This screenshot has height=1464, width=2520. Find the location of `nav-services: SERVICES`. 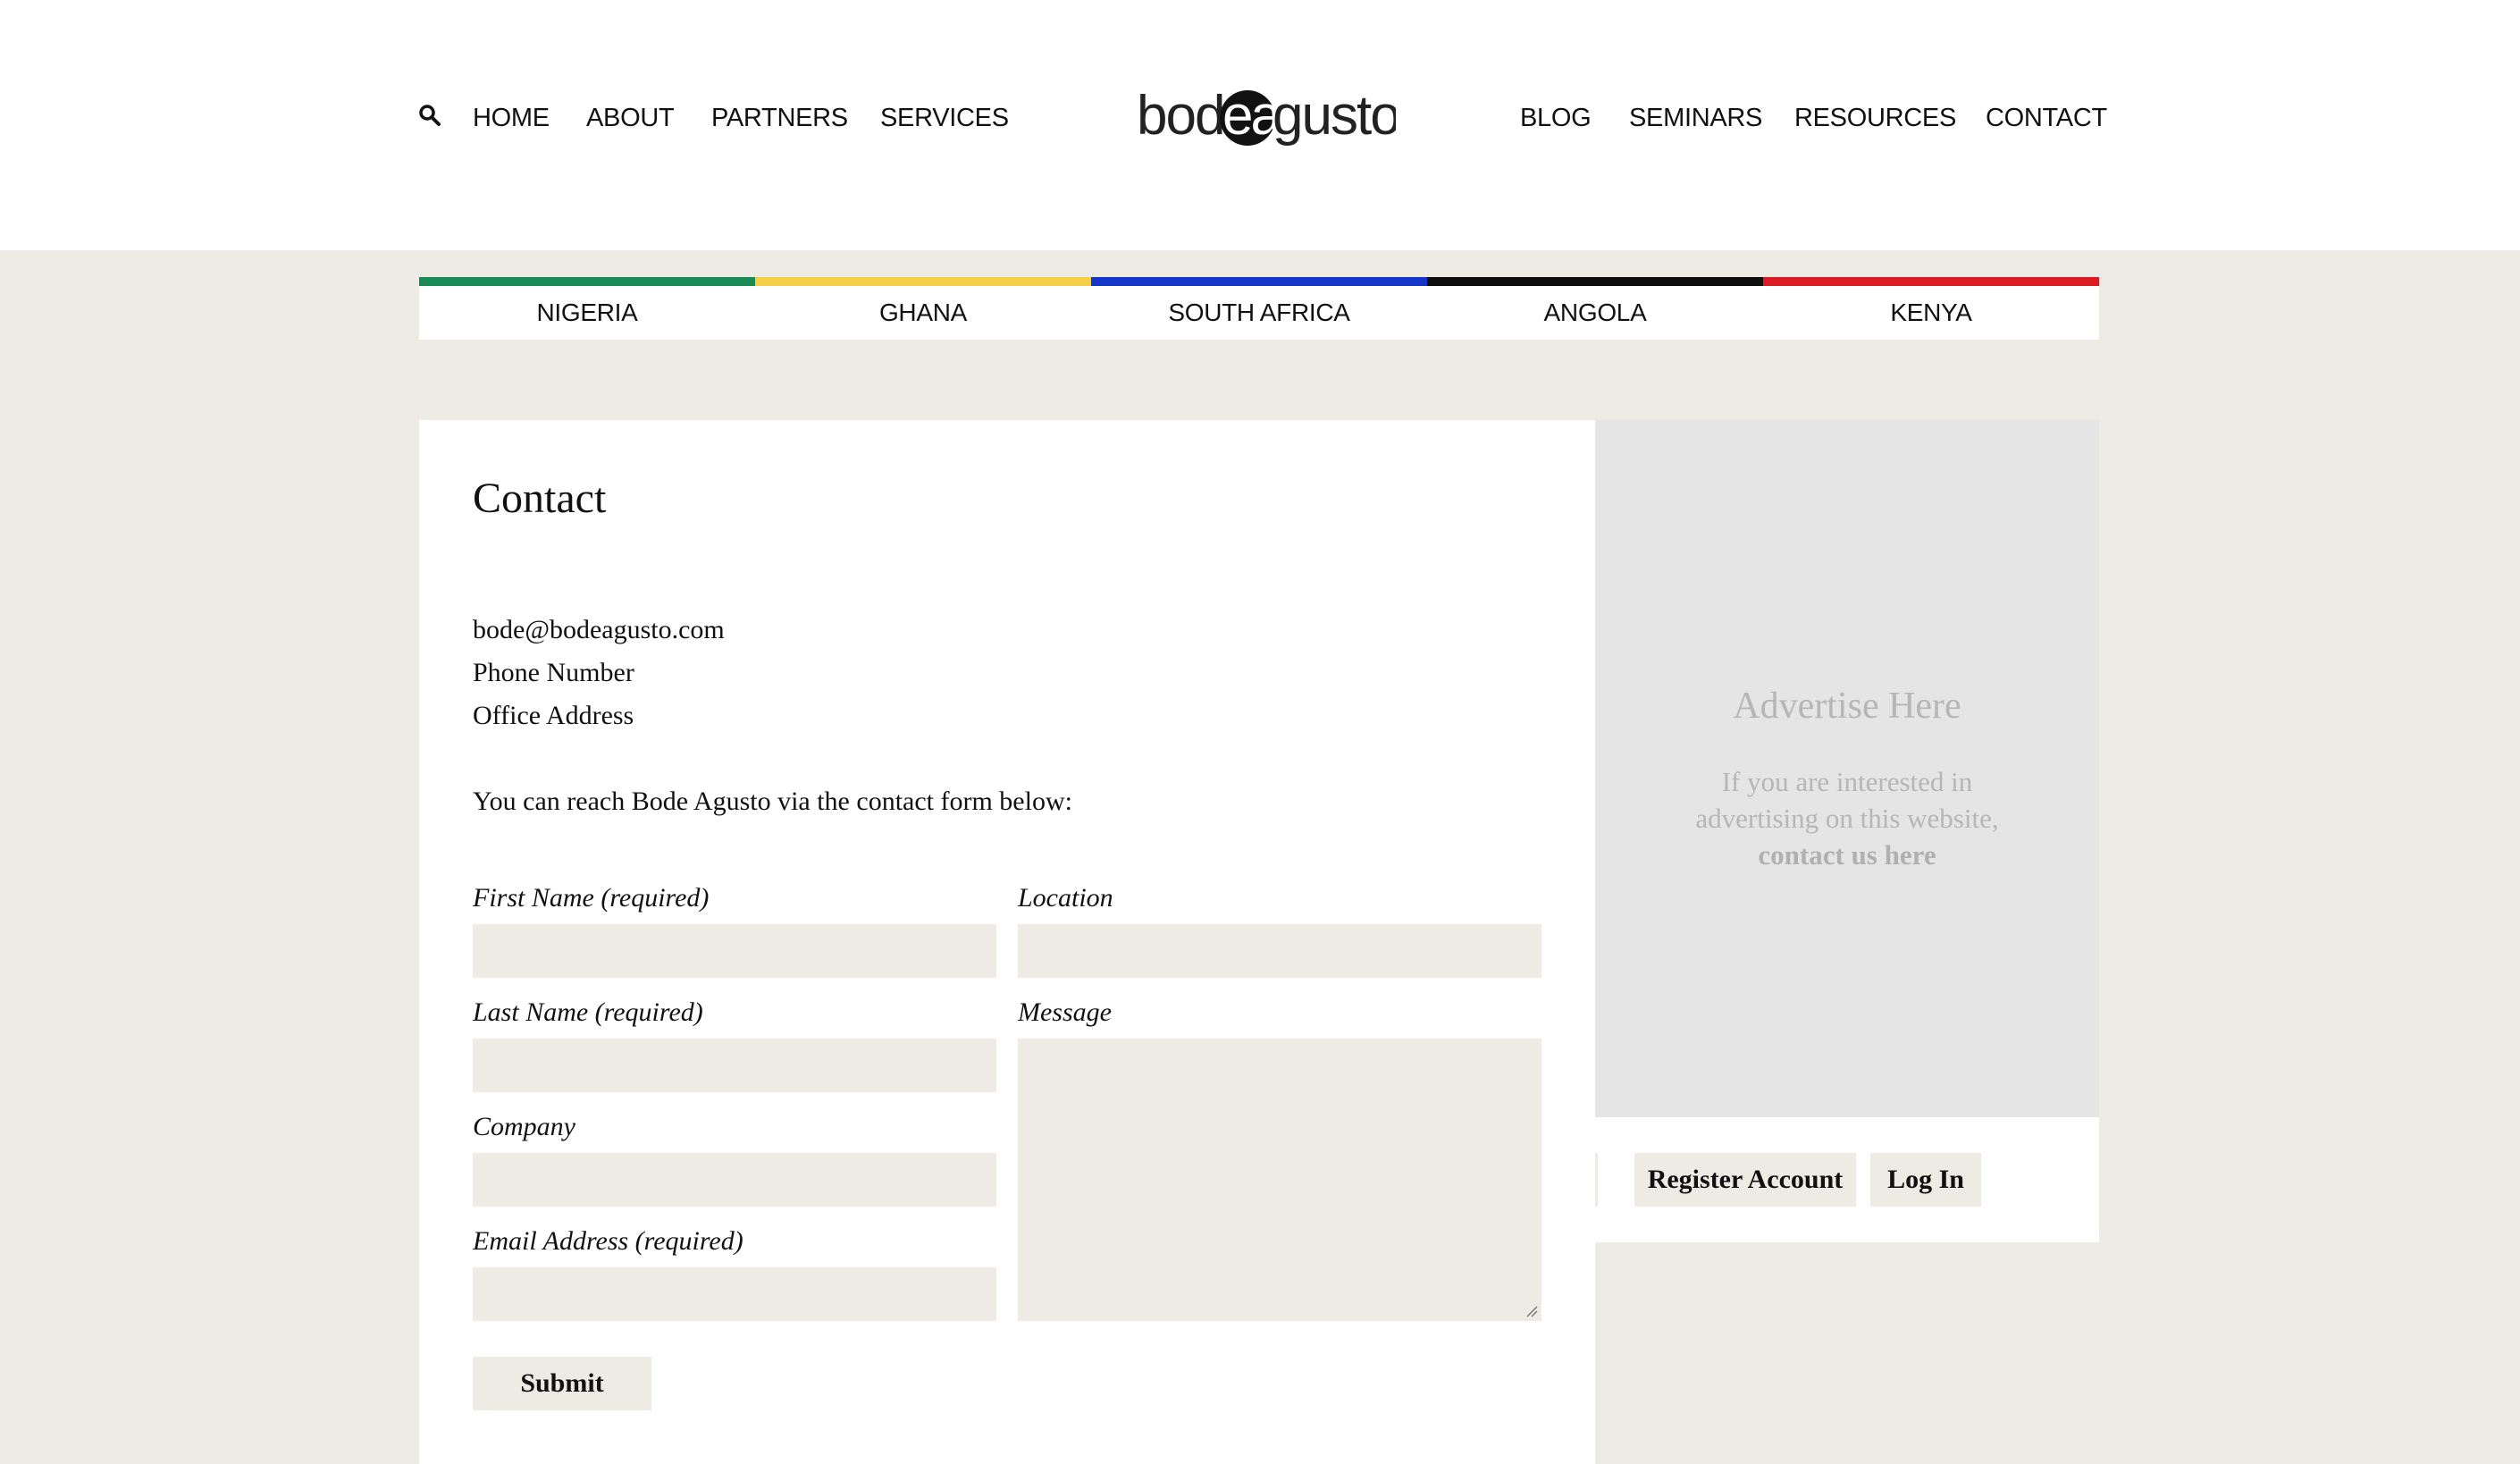

nav-services: SERVICES is located at coordinates (944, 118).